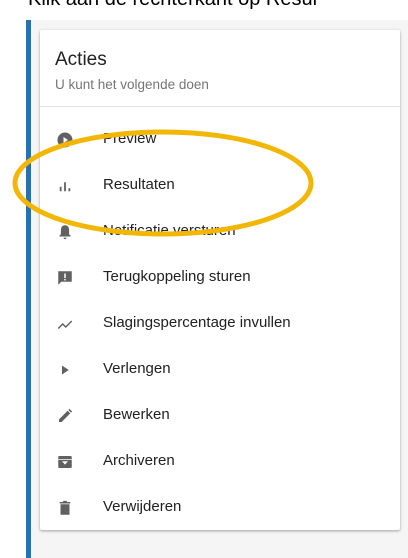 The width and height of the screenshot is (408, 558). What do you see at coordinates (136, 414) in the screenshot?
I see `action-label: Bewerken` at bounding box center [136, 414].